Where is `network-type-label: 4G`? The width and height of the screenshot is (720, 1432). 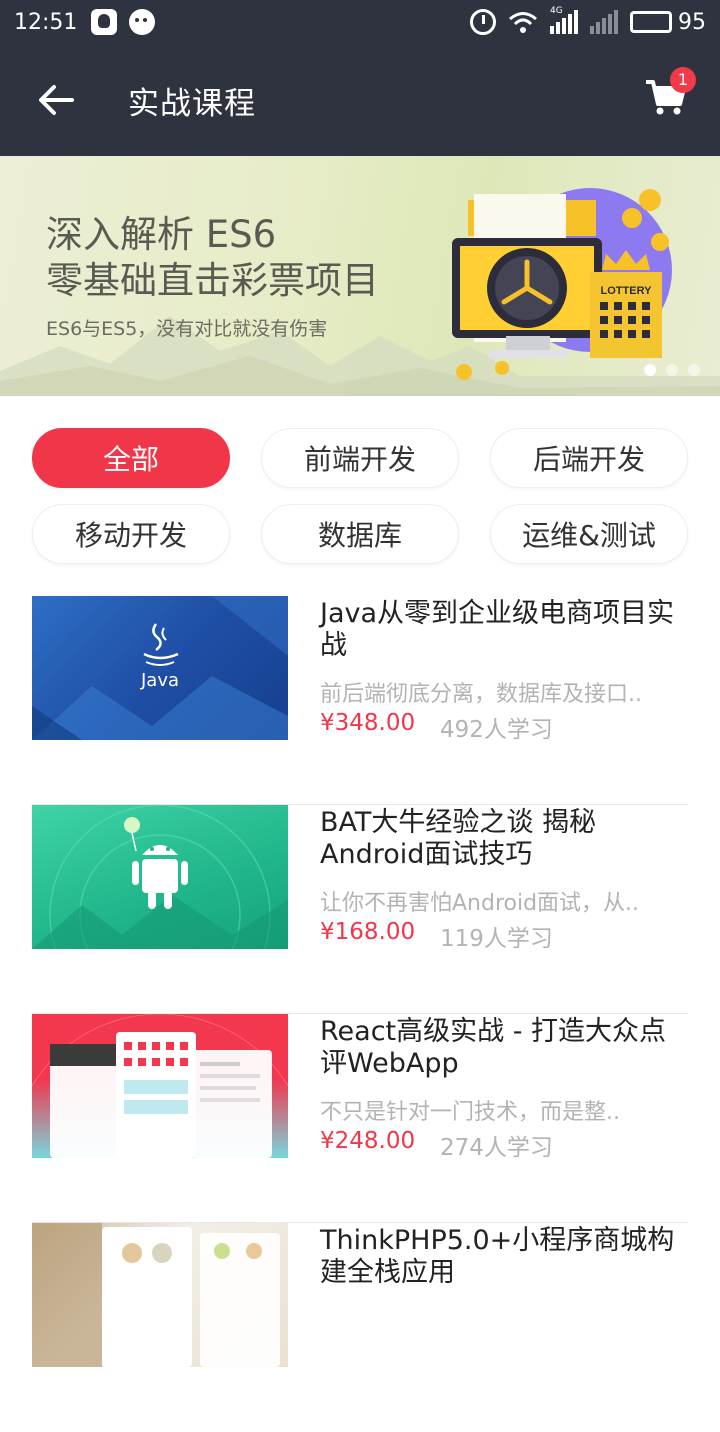
network-type-label: 4G is located at coordinates (556, 11).